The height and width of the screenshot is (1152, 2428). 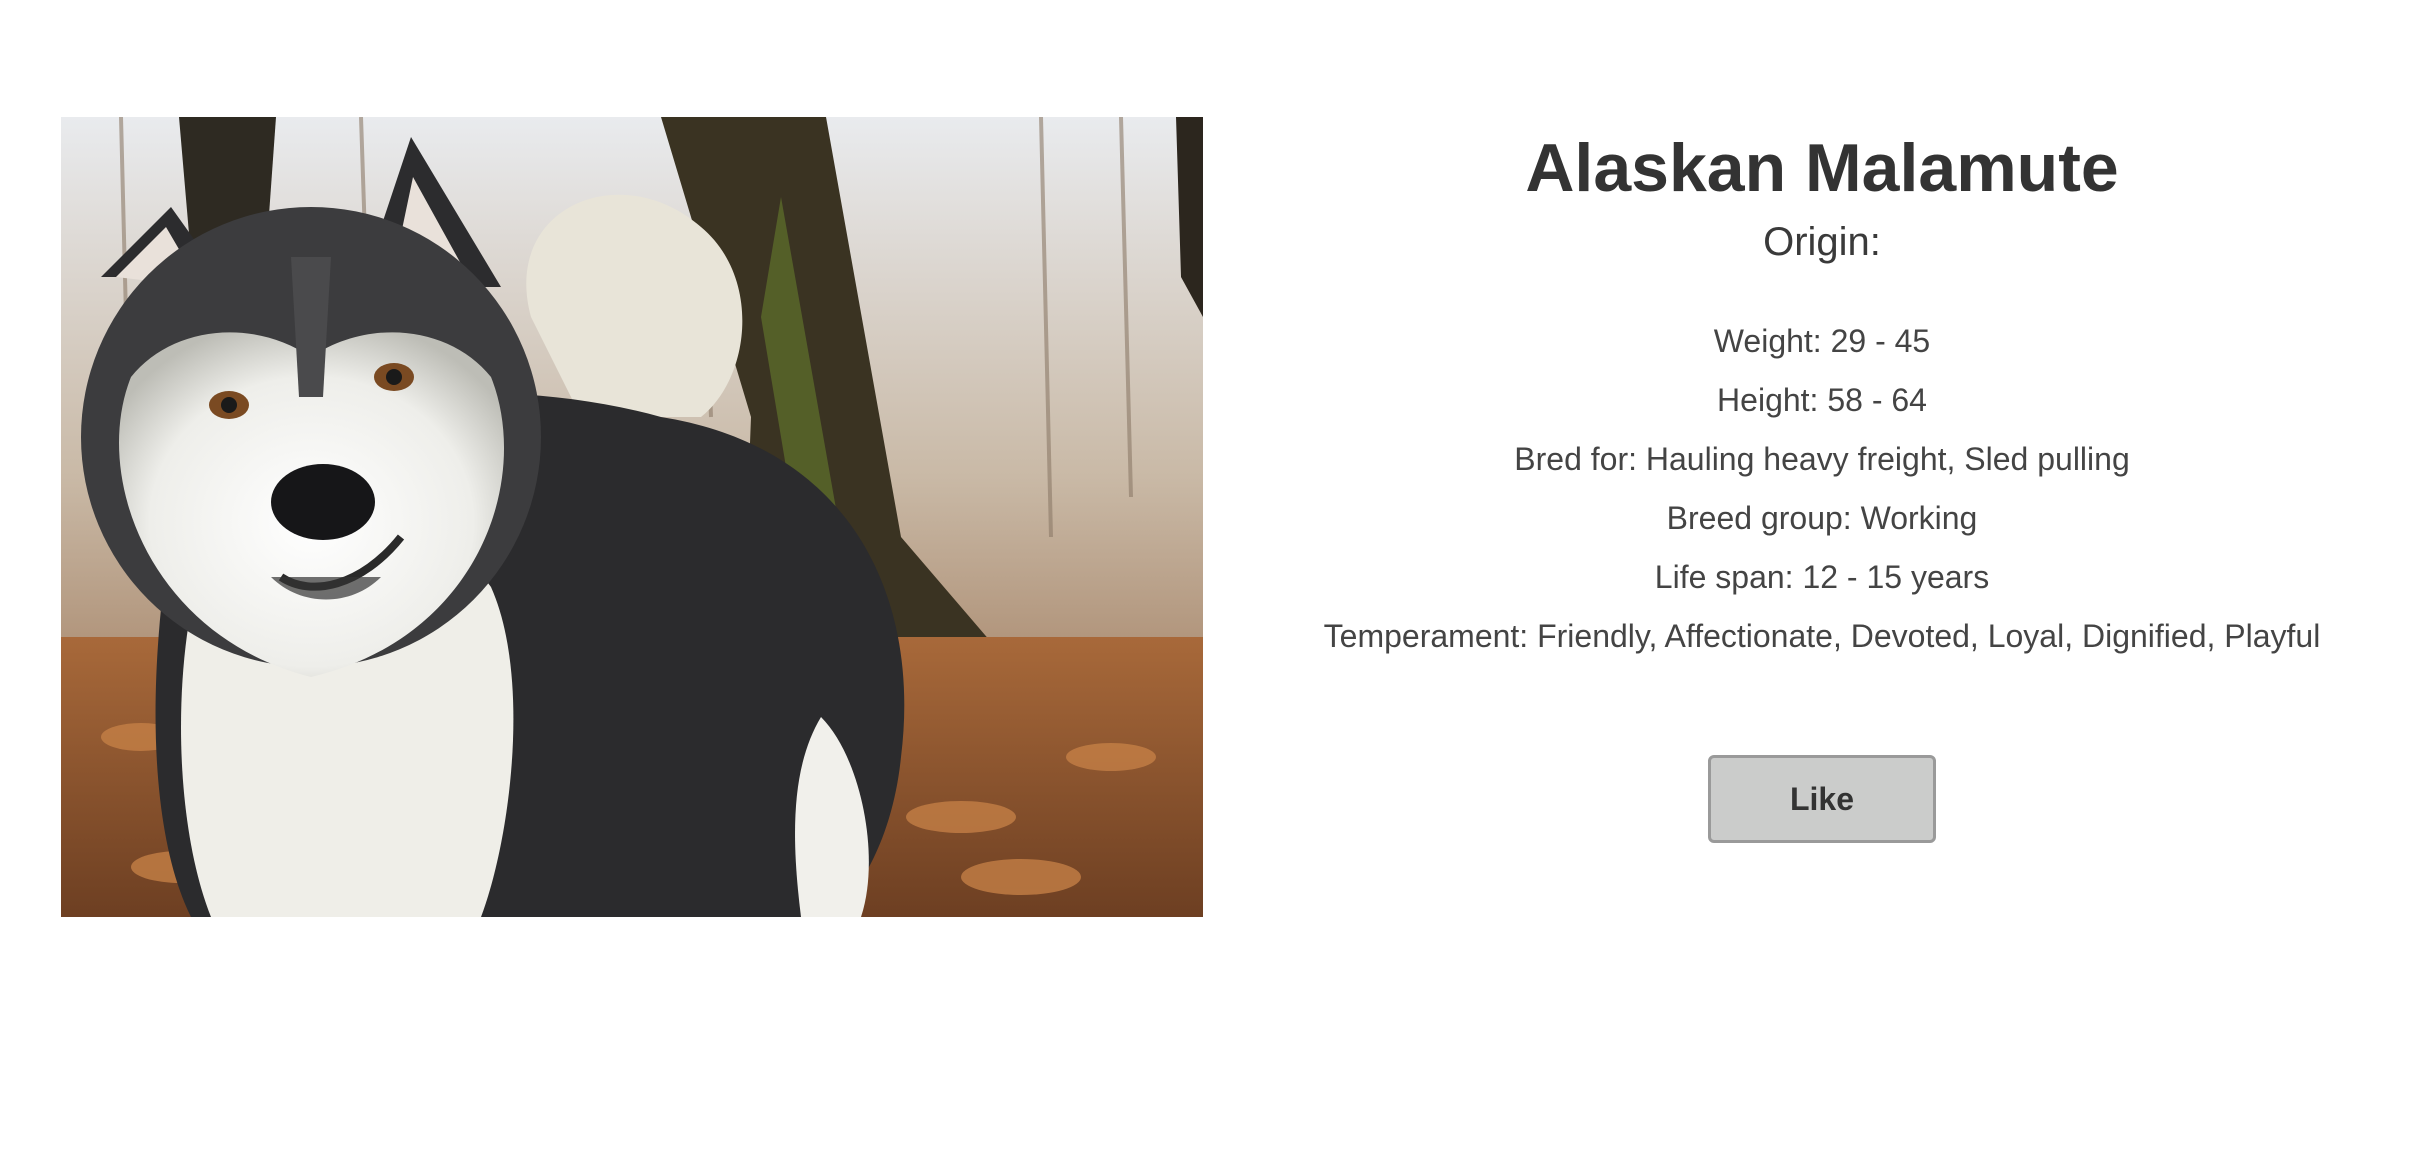 I want to click on breed-origin: Origin:, so click(x=1822, y=242).